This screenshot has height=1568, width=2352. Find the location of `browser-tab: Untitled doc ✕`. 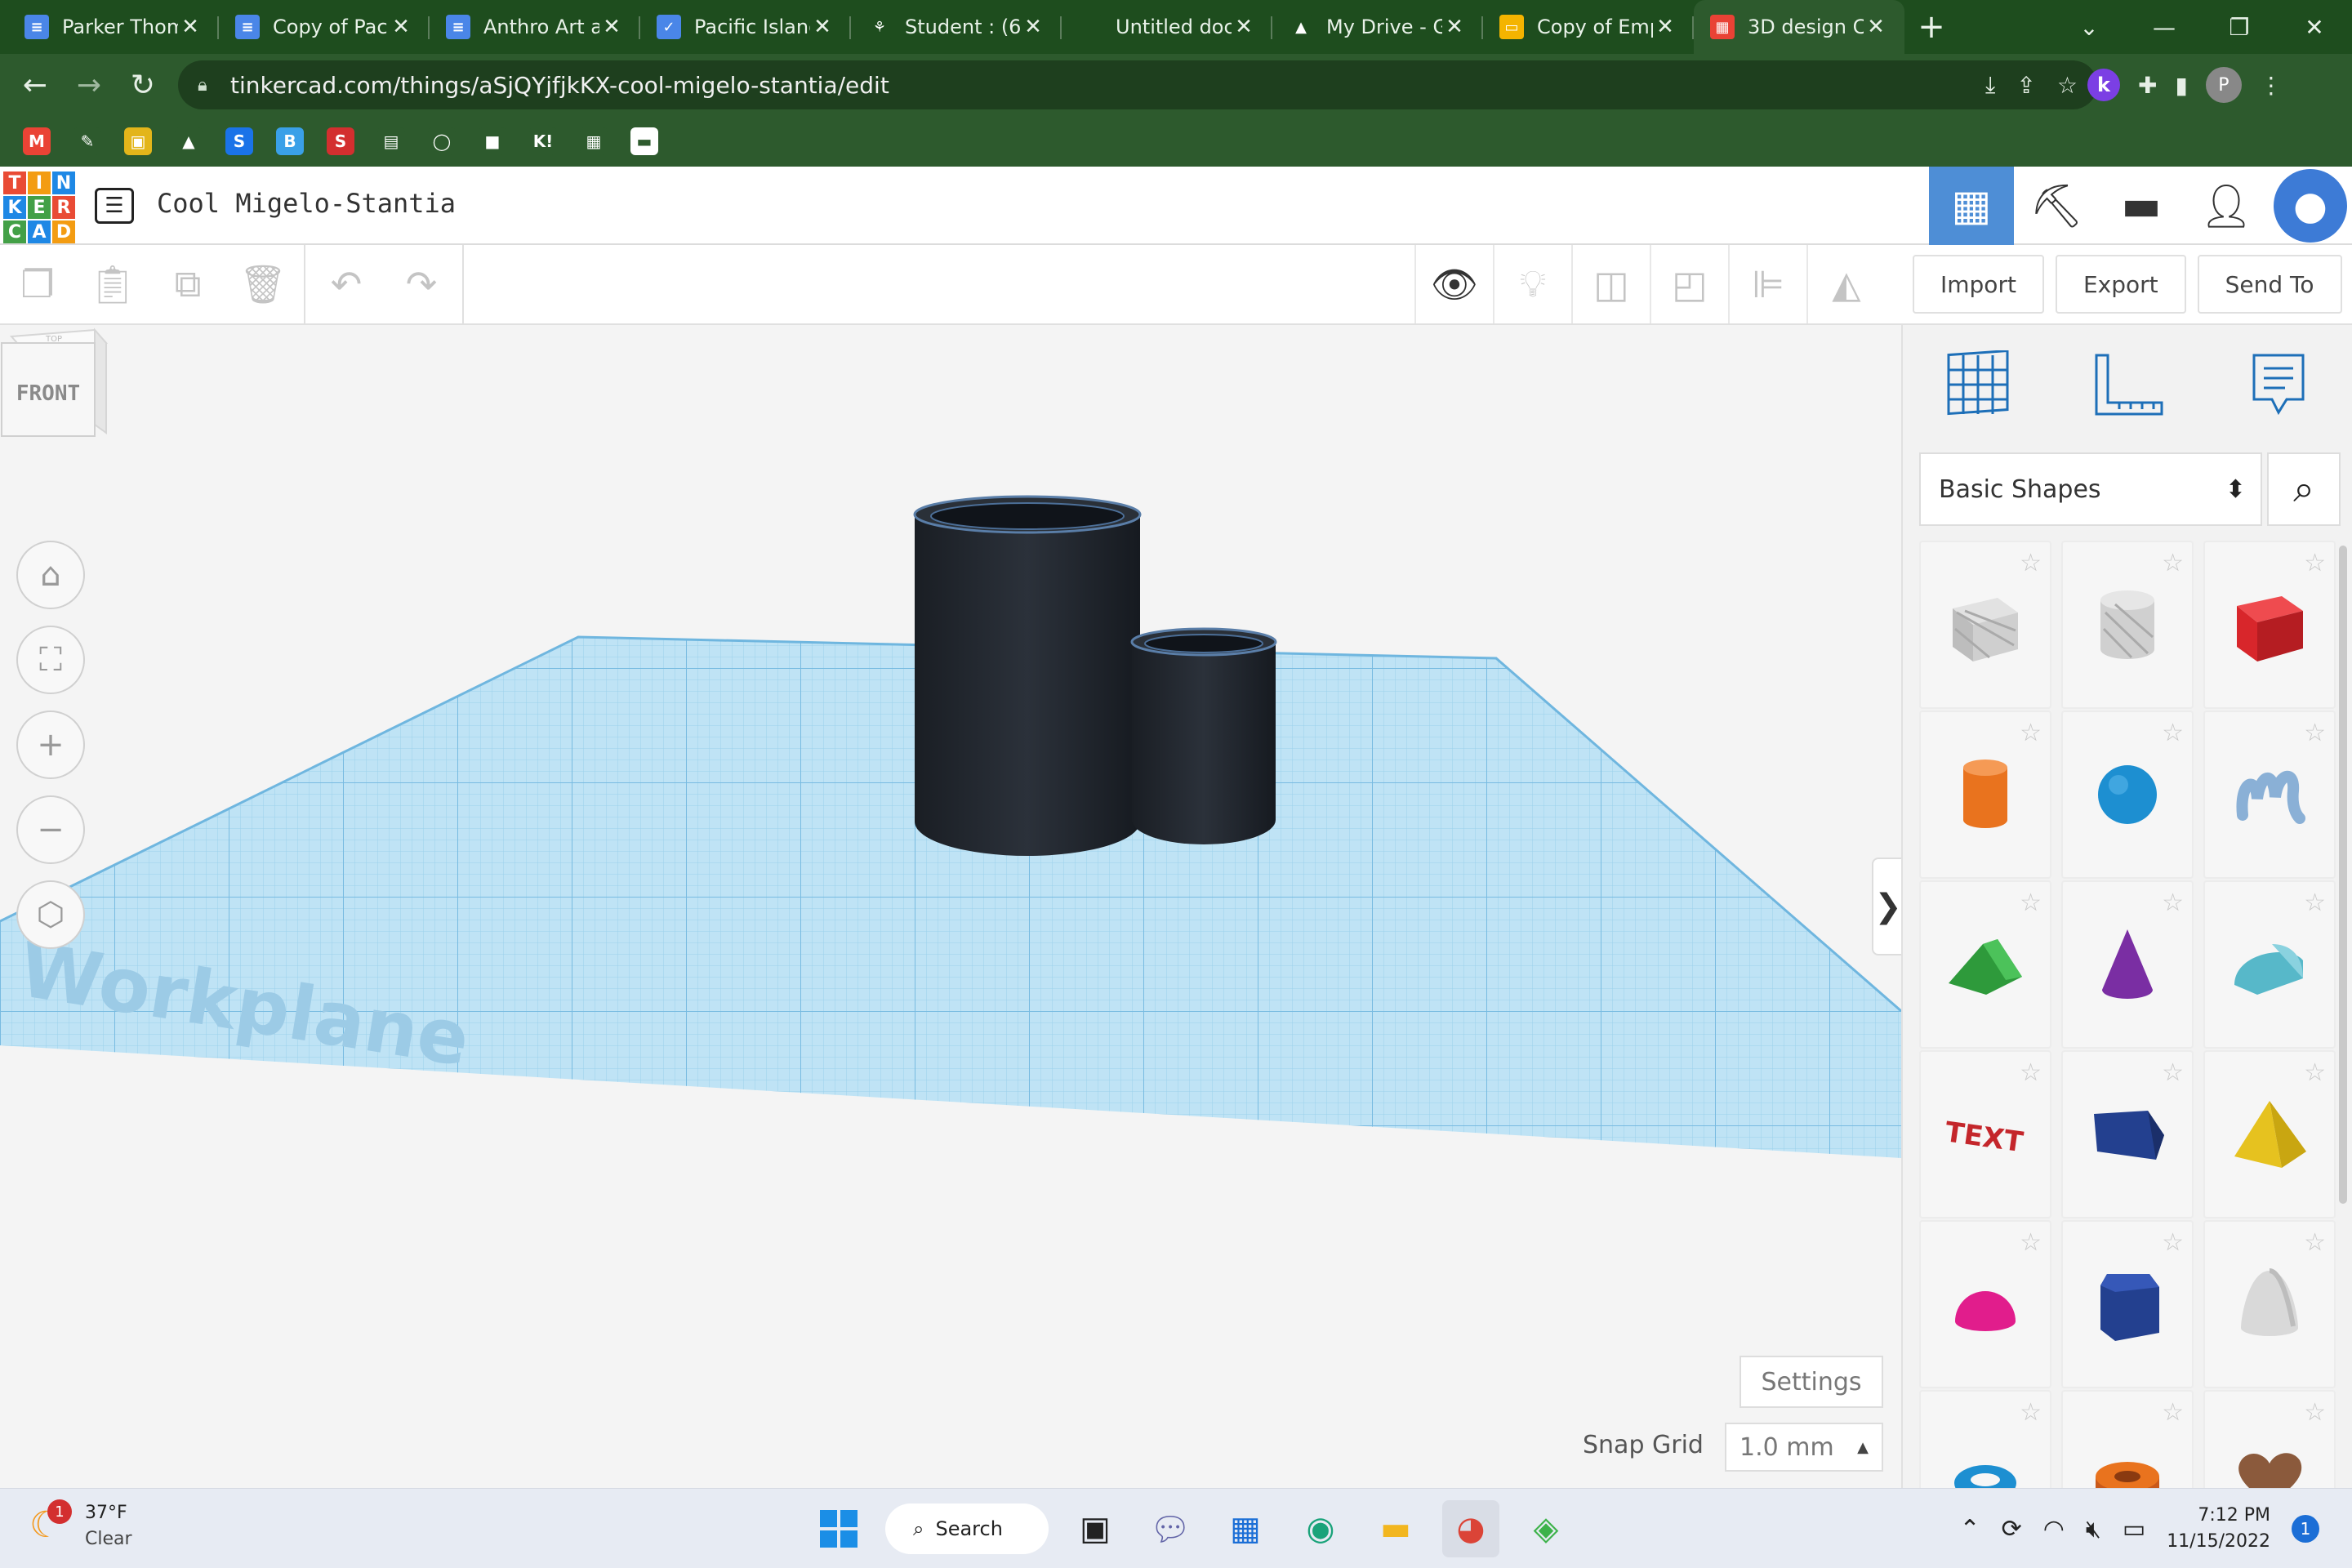

browser-tab: Untitled doc ✕ is located at coordinates (1167, 27).